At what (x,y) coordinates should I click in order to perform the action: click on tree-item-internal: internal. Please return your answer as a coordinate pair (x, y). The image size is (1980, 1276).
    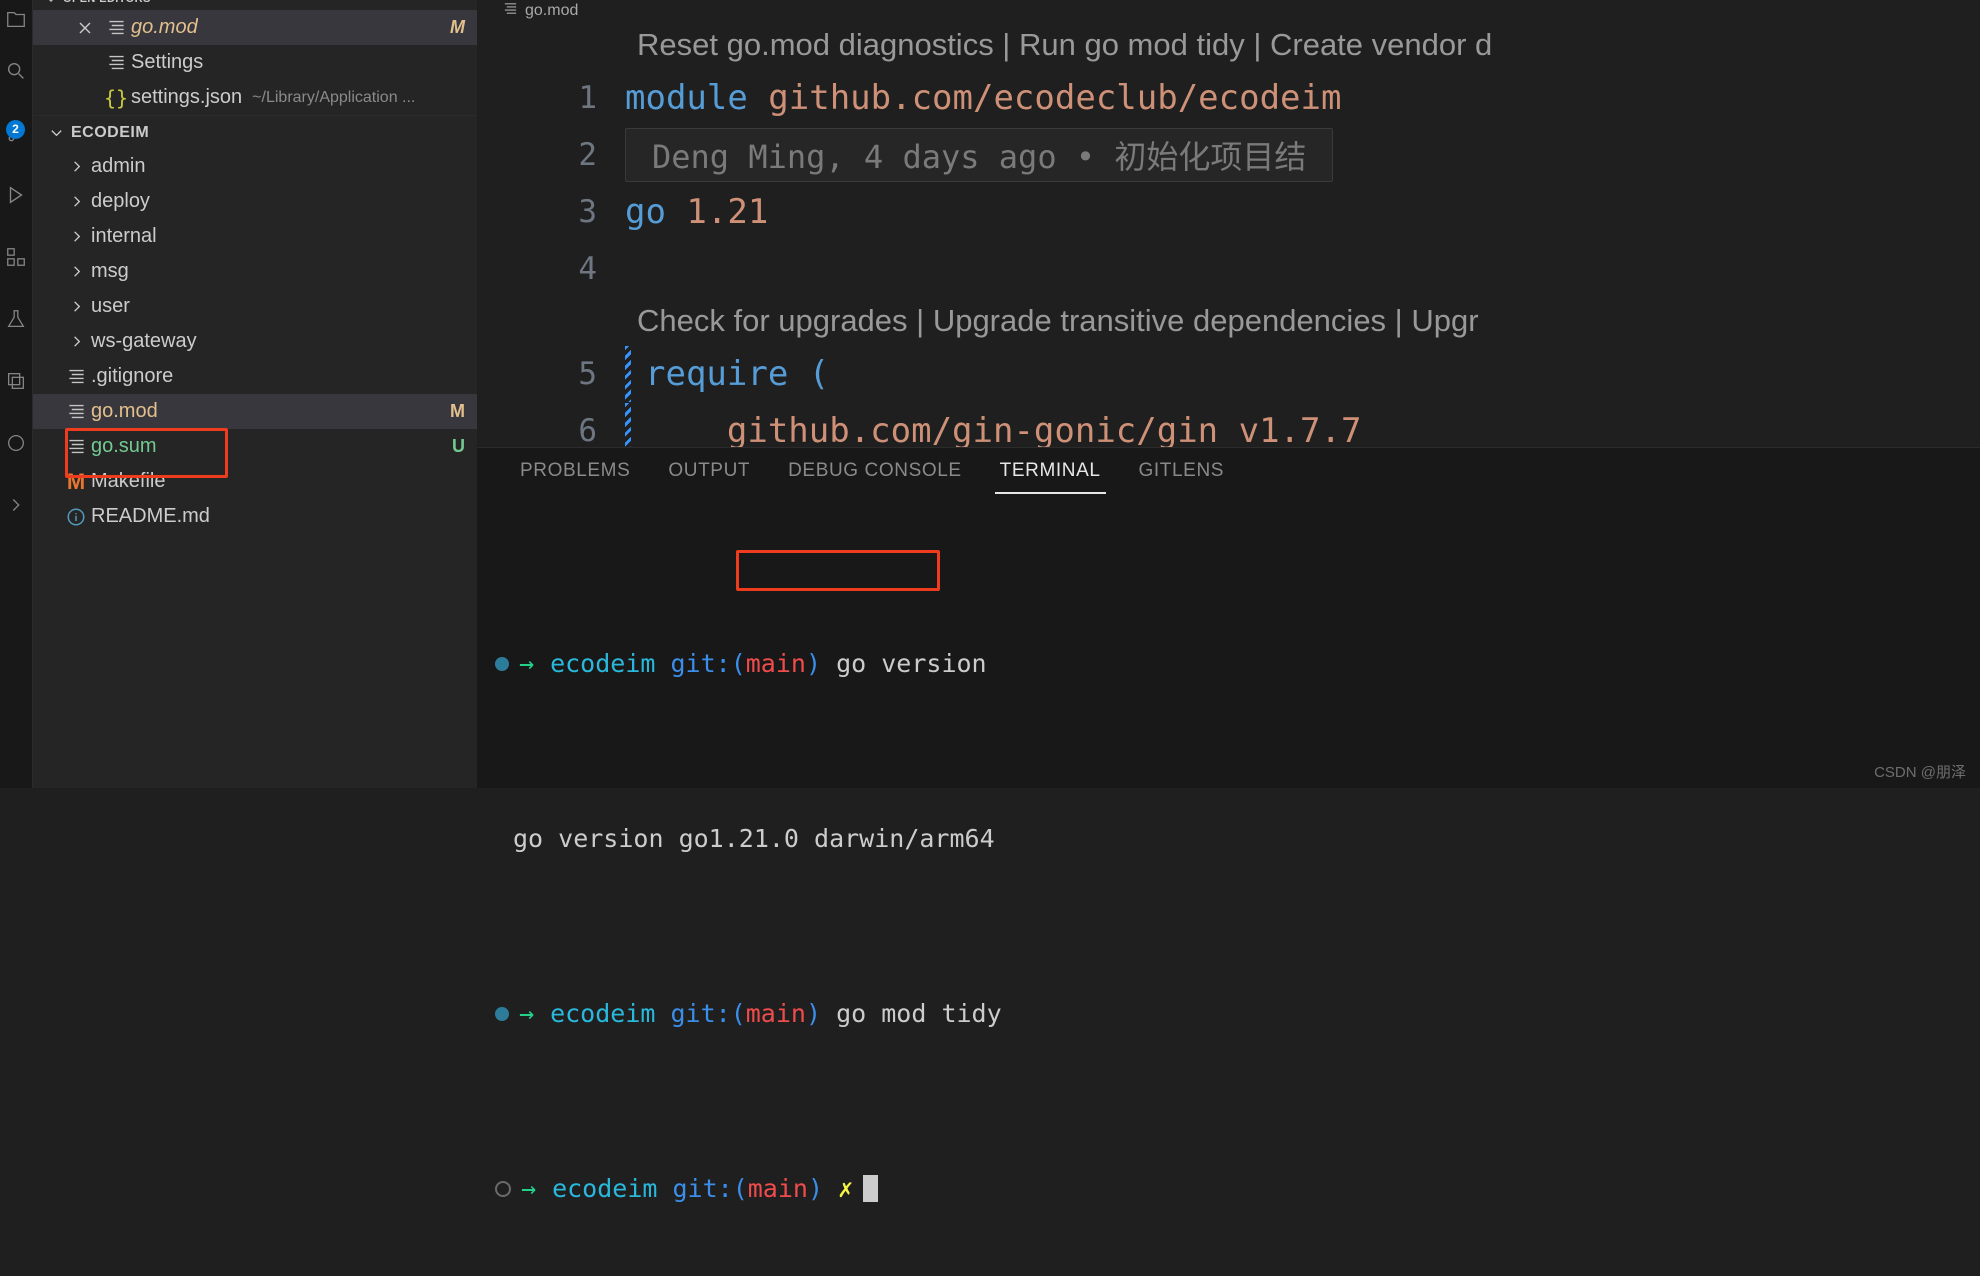
    Looking at the image, I should click on (255, 236).